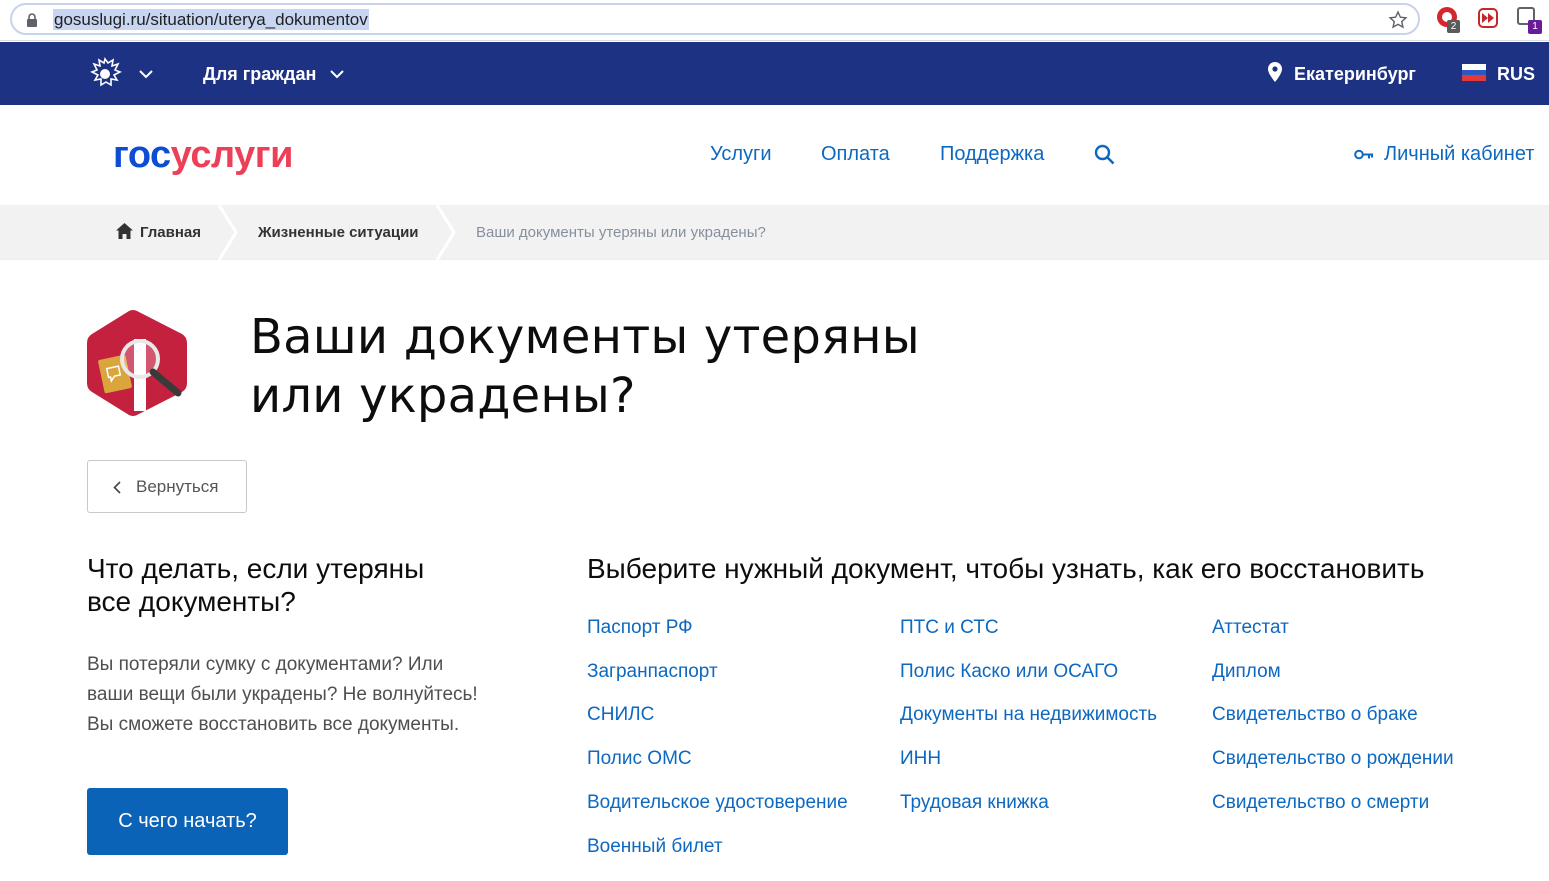  Describe the element at coordinates (1315, 715) in the screenshot. I see `doc-link-marriage-certificate: Свидетельство о браке` at that location.